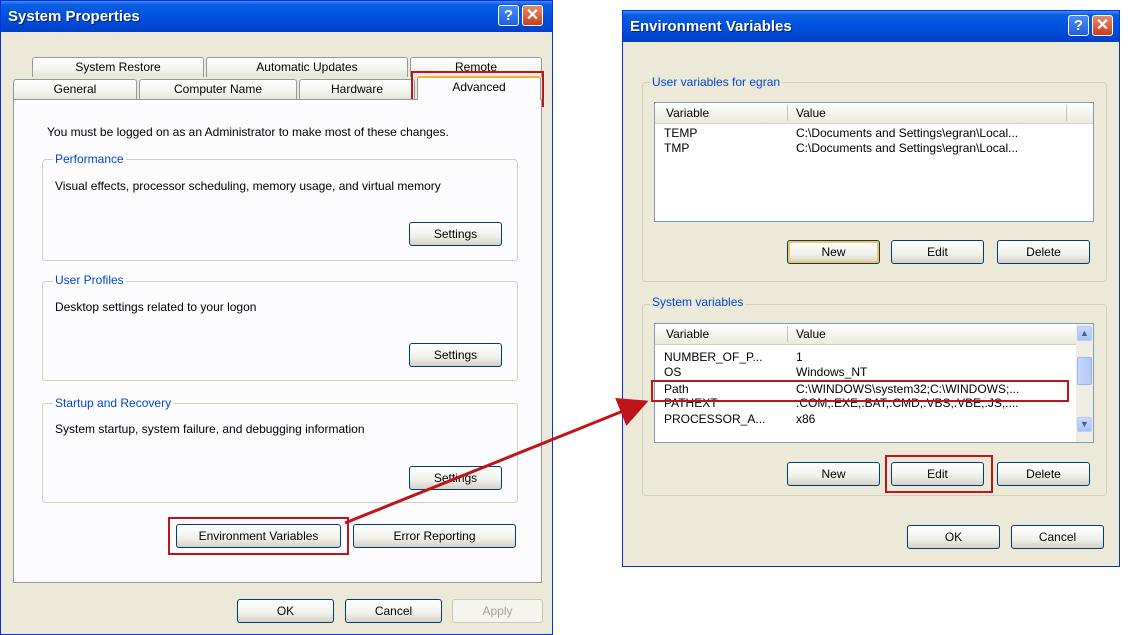 This screenshot has height=635, width=1128. What do you see at coordinates (479, 88) in the screenshot?
I see `tab-advanced: Advanced` at bounding box center [479, 88].